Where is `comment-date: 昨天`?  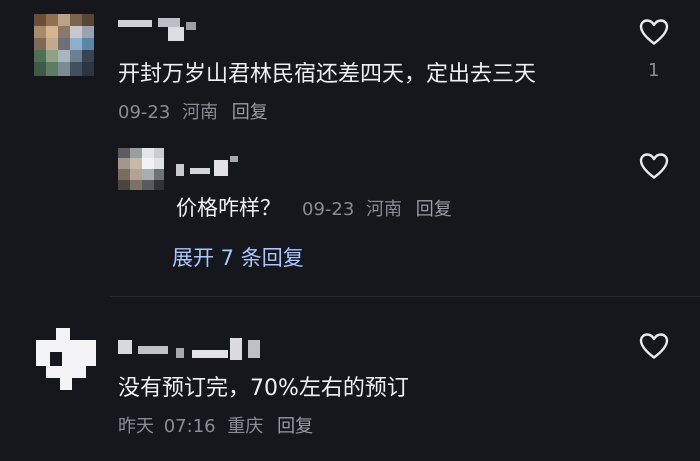 comment-date: 昨天 is located at coordinates (136, 426).